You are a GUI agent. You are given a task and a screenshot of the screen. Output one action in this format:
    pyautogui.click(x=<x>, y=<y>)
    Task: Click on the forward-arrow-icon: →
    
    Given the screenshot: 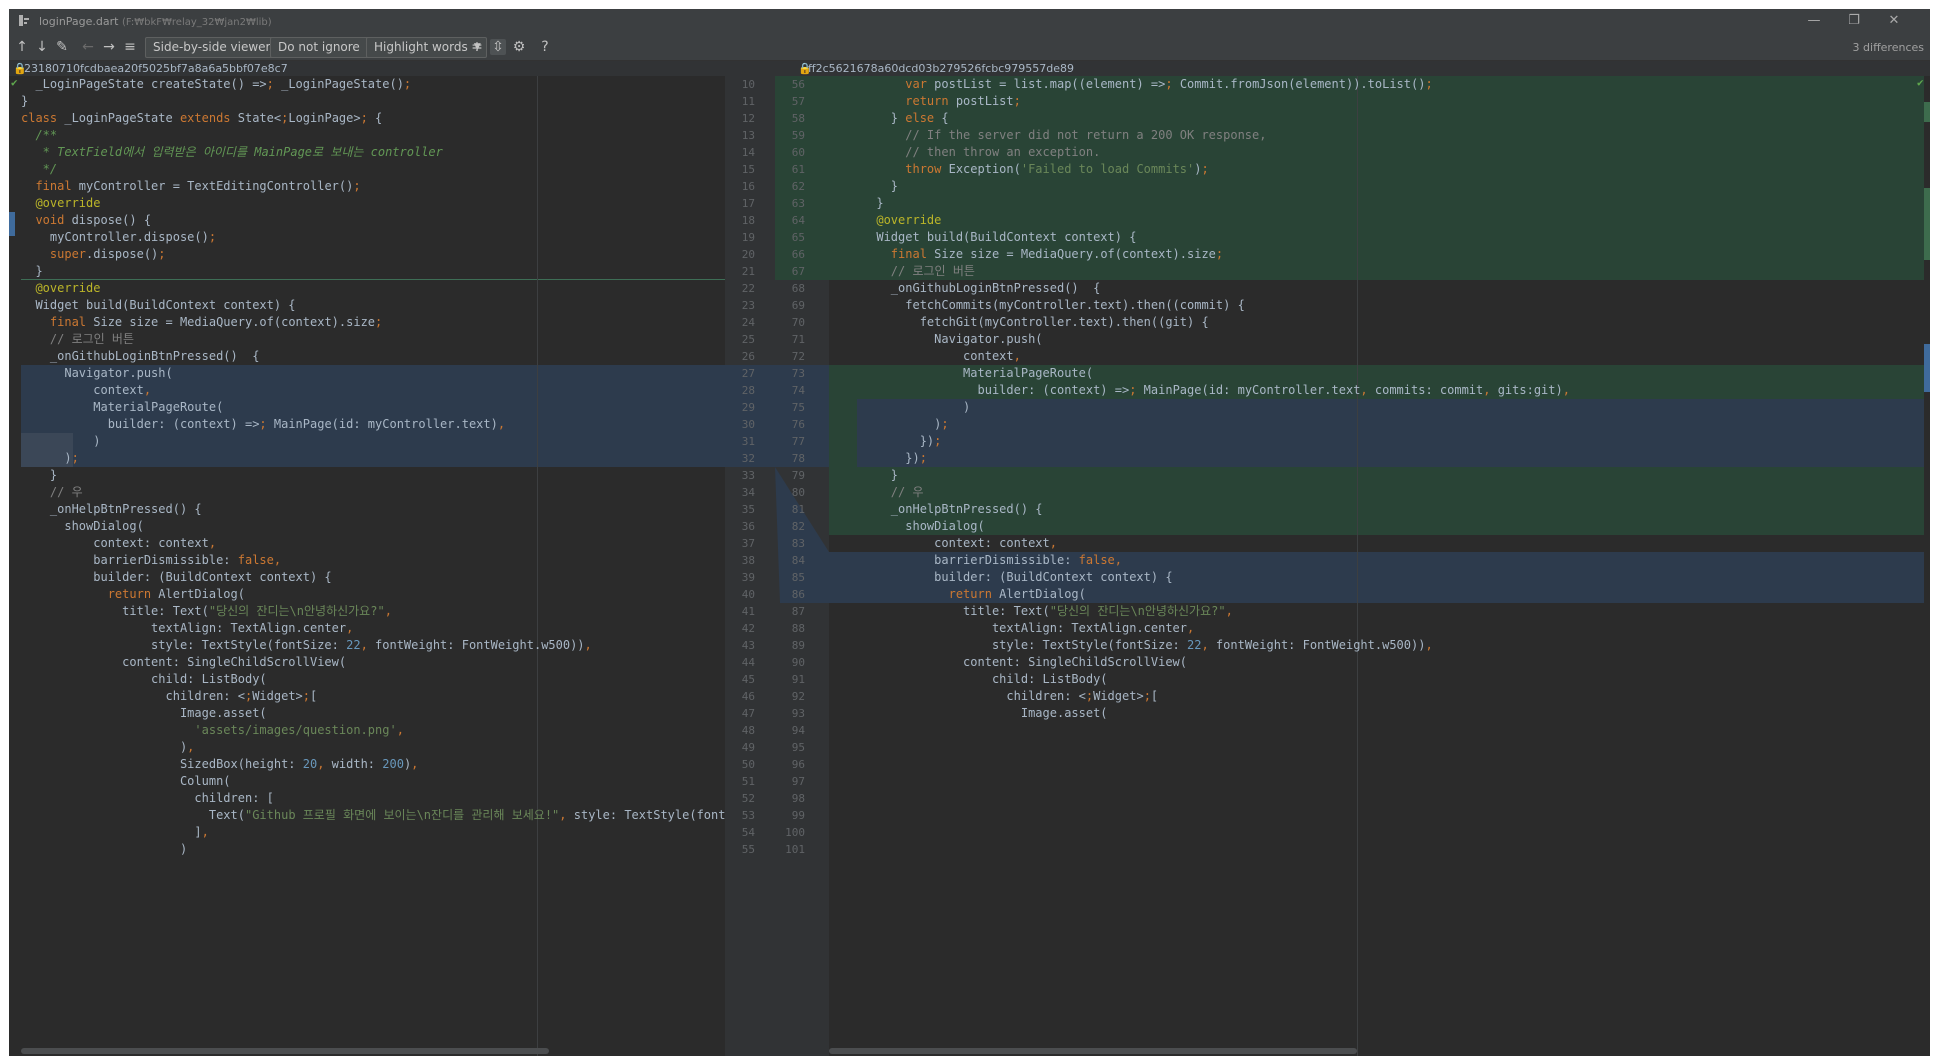 What is the action you would take?
    pyautogui.click(x=109, y=47)
    